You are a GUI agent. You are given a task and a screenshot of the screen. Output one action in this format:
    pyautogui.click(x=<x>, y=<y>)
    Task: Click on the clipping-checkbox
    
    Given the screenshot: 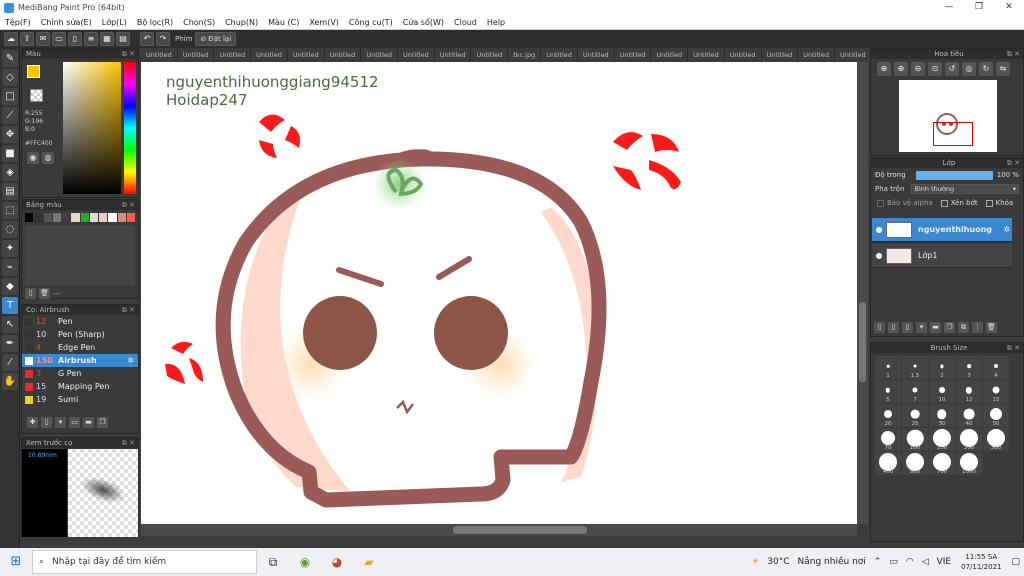 What is the action you would take?
    pyautogui.click(x=944, y=203)
    